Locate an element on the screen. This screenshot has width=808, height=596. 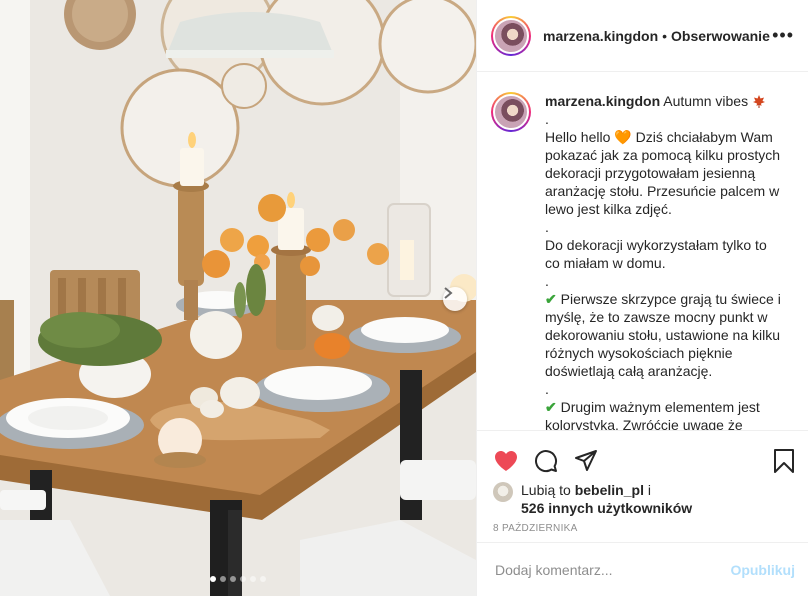
carousel-dots is located at coordinates (238, 579).